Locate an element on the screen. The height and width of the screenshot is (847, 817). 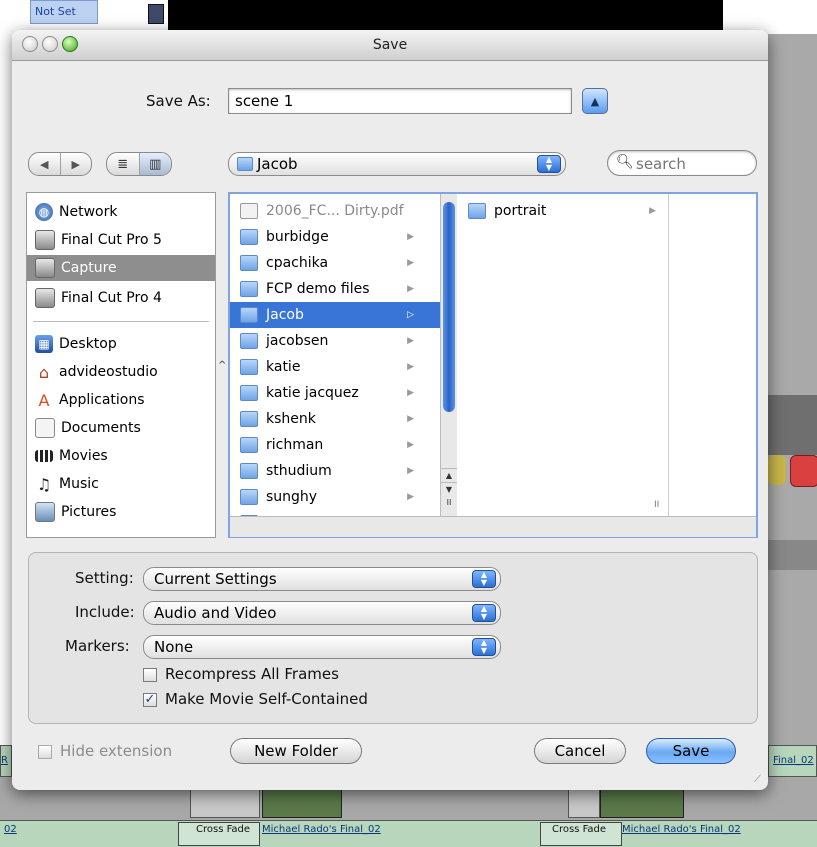
folder-row: portrait ▶ is located at coordinates (563, 211).